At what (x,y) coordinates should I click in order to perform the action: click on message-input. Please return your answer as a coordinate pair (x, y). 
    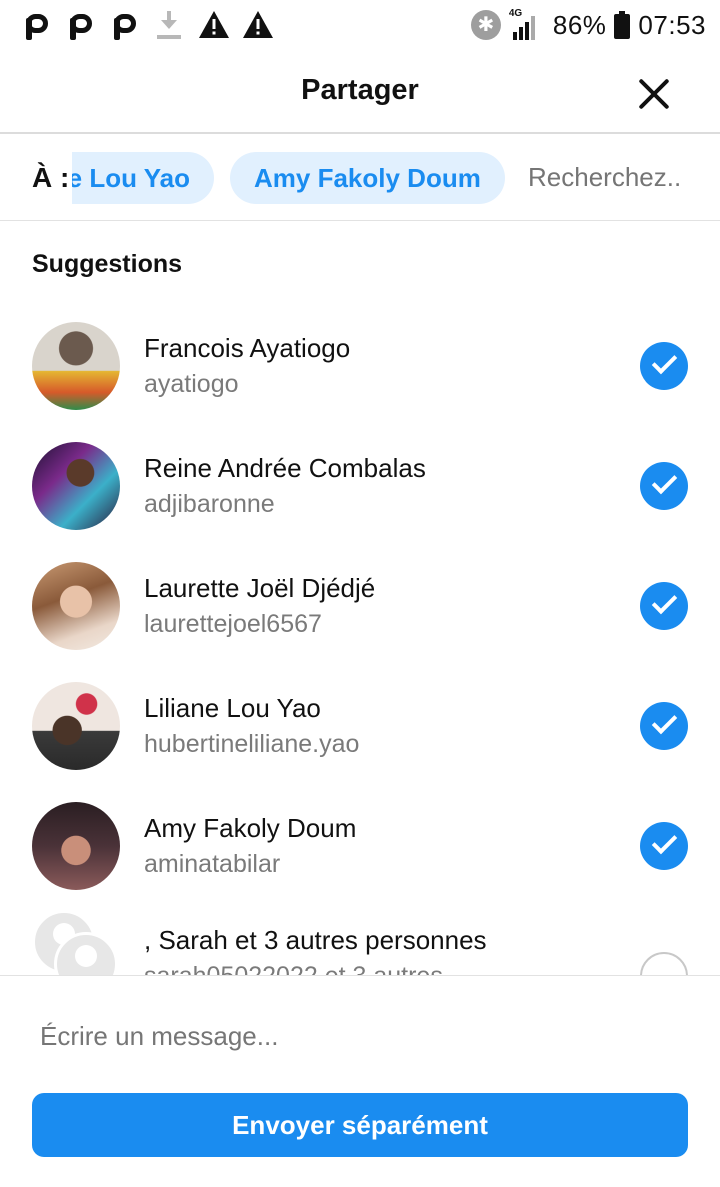
    Looking at the image, I should click on (360, 1036).